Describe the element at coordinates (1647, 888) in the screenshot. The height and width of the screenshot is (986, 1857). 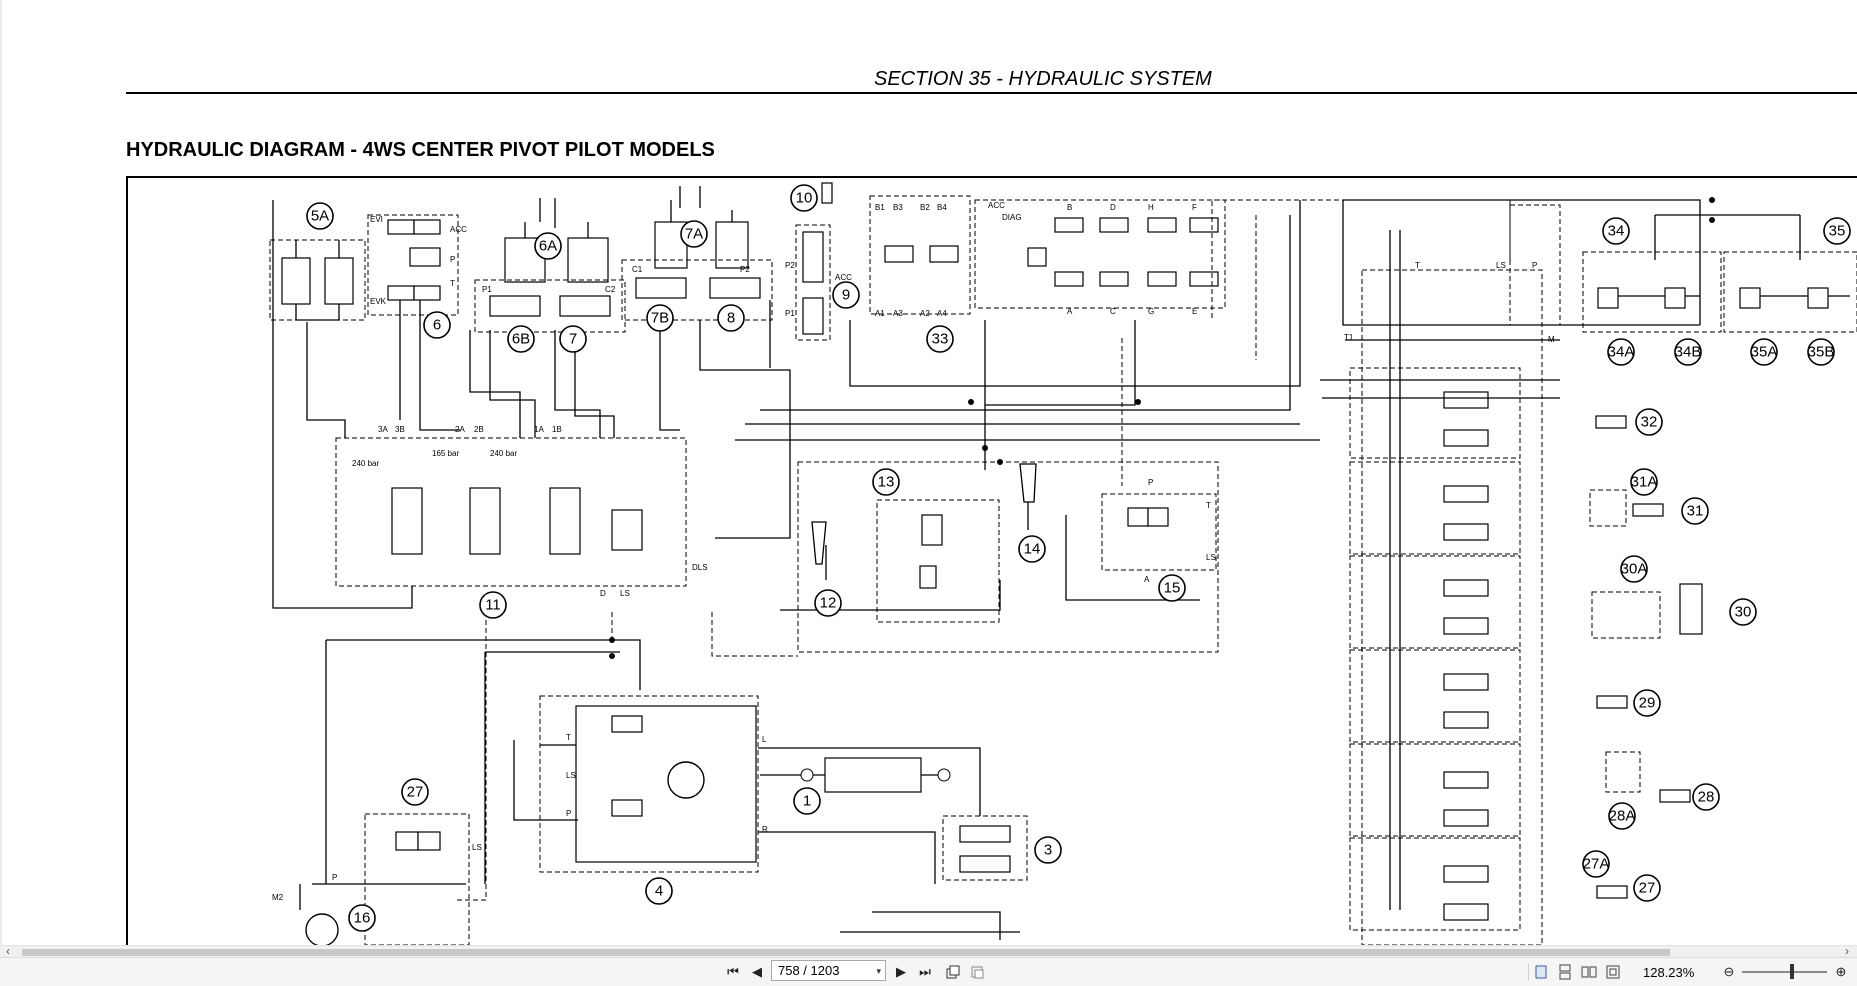
I see `callout-27: 27` at that location.